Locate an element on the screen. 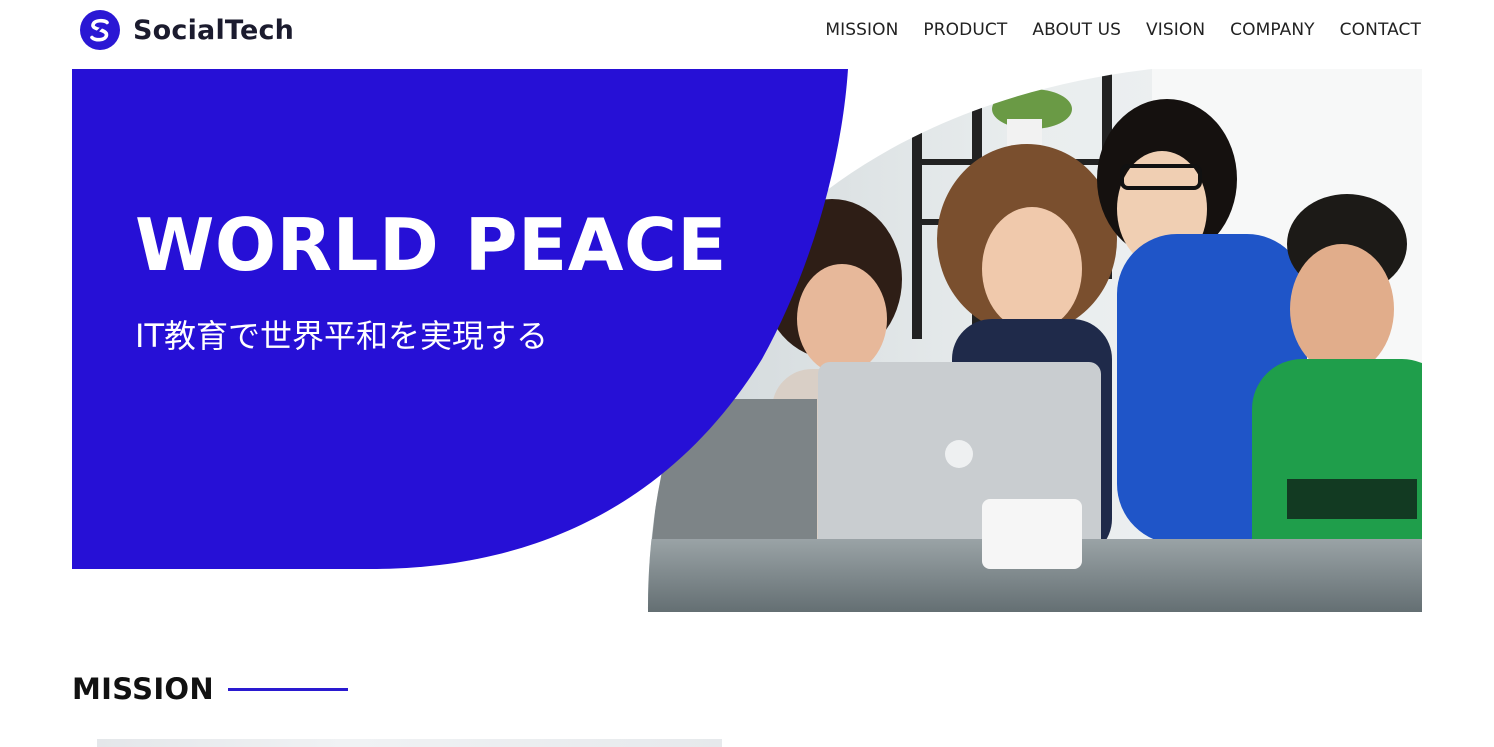 Image resolution: width=1494 pixels, height=747 pixels. mission-section-header: MISSION is located at coordinates (210, 689).